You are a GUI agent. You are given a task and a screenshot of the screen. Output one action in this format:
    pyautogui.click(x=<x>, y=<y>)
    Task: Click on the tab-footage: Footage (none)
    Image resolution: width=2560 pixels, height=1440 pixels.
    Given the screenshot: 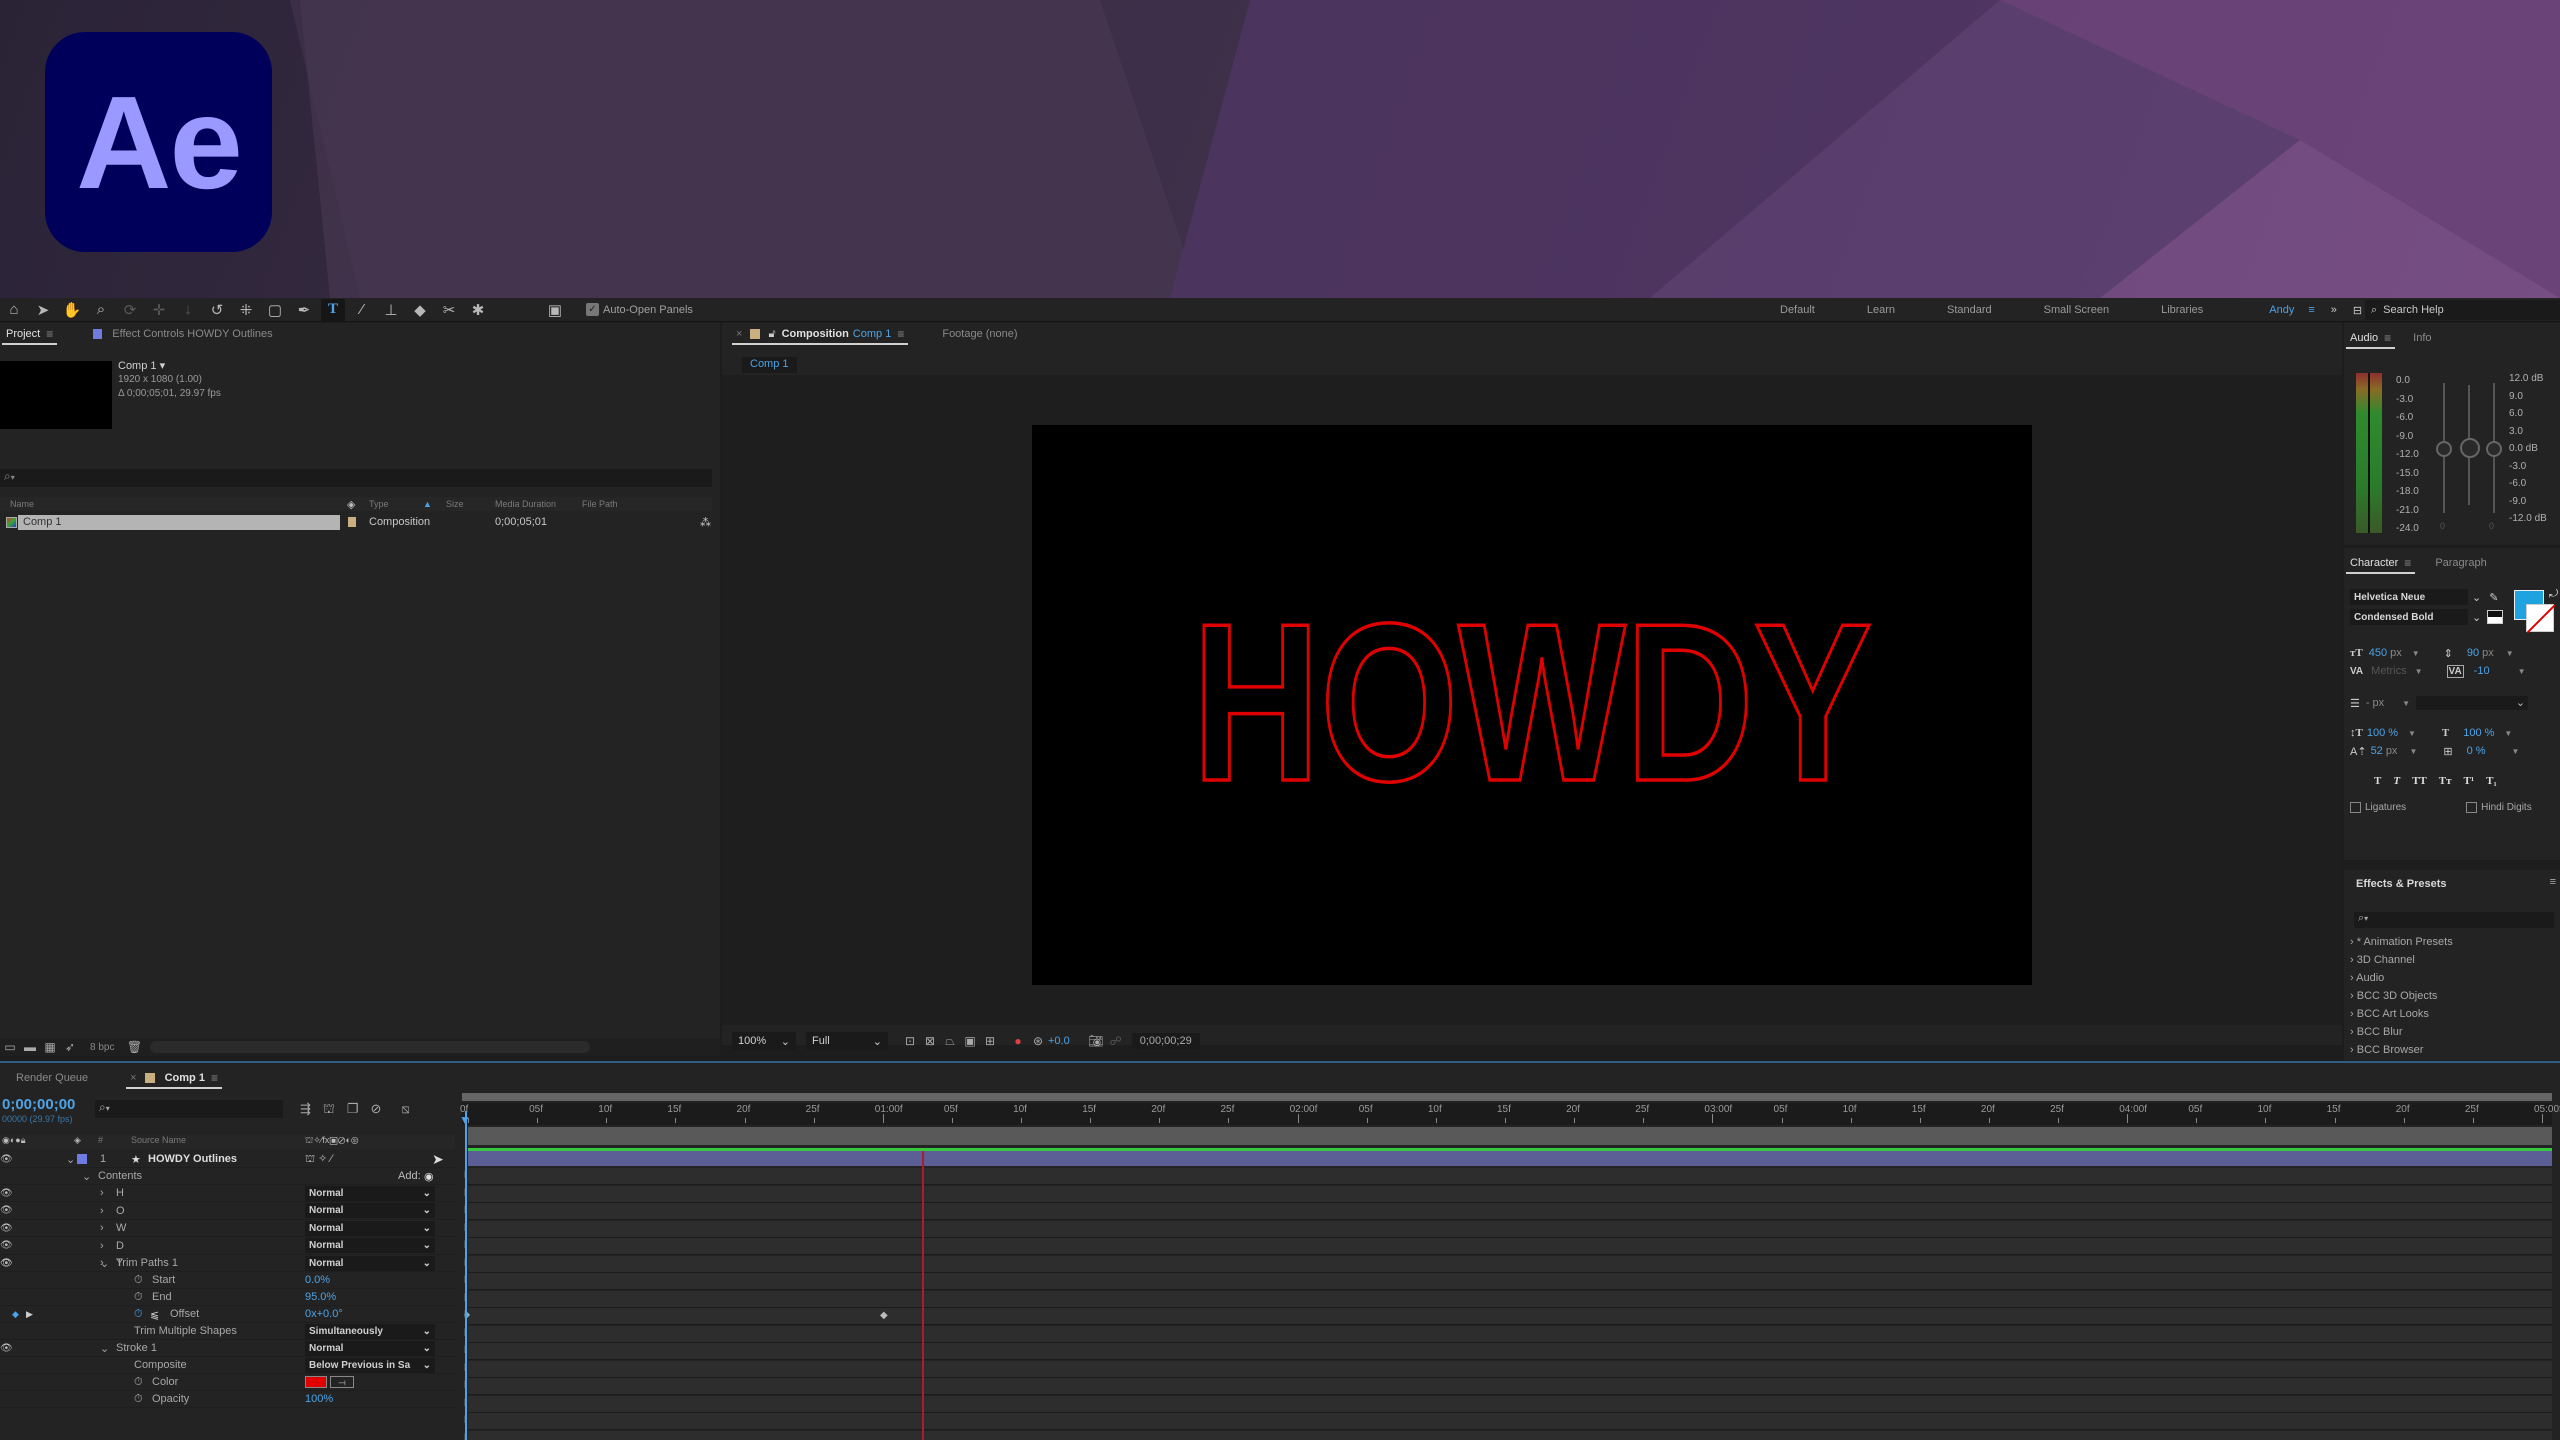 What is the action you would take?
    pyautogui.click(x=979, y=334)
    